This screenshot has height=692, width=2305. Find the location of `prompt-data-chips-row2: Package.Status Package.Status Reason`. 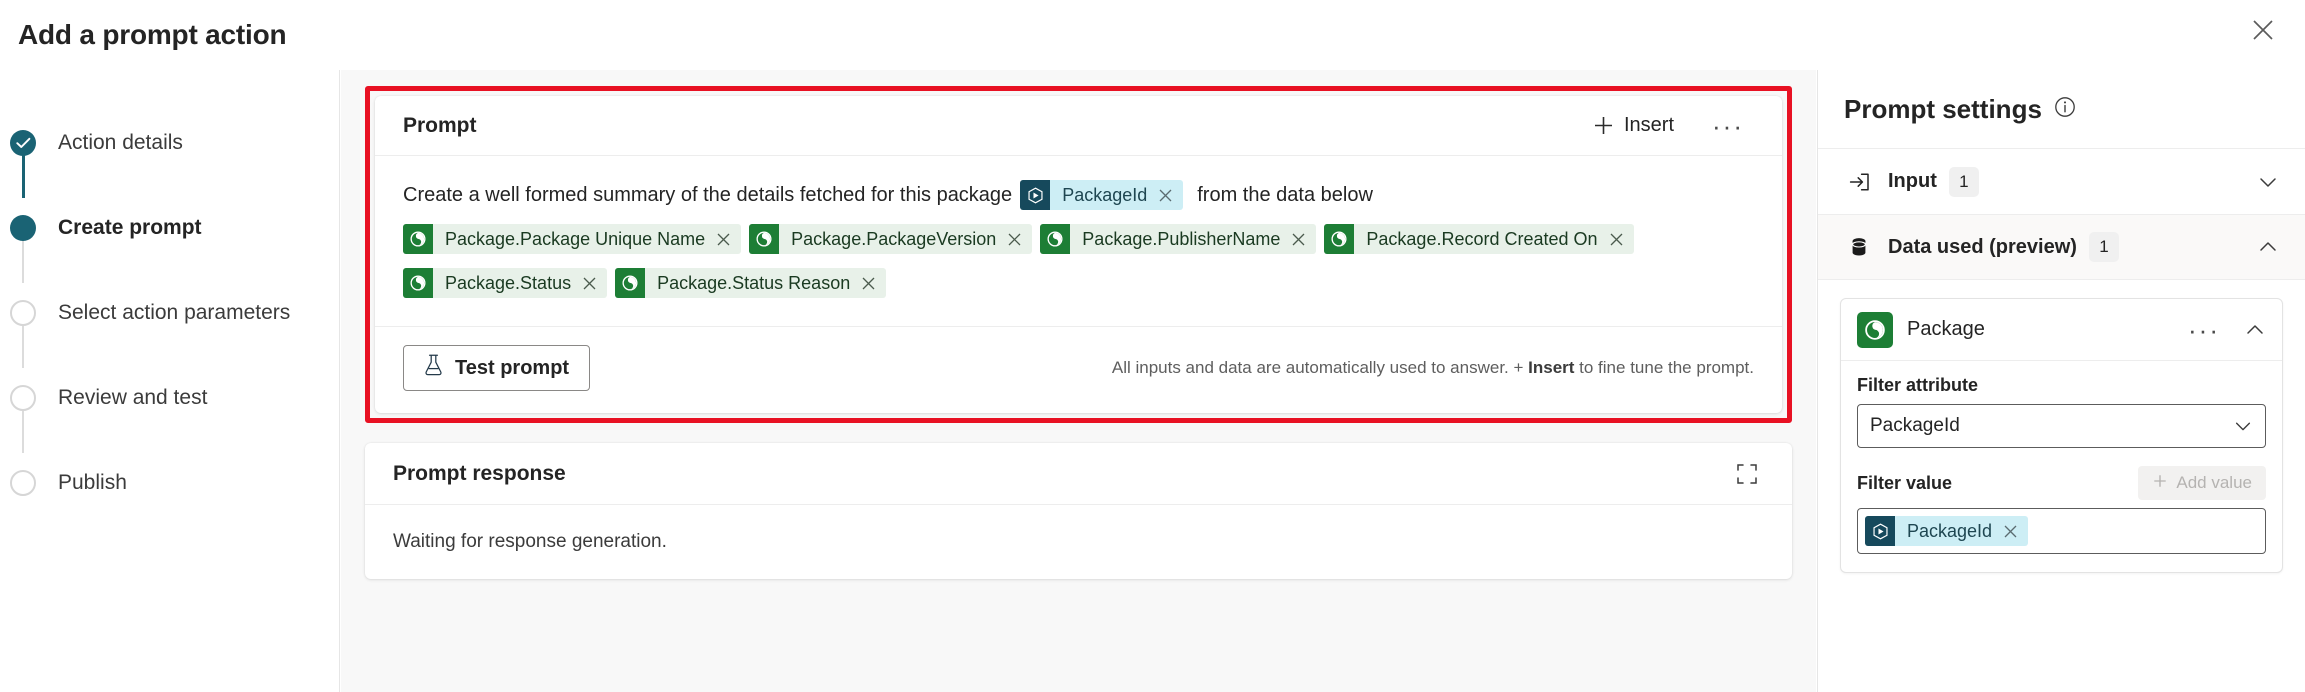

prompt-data-chips-row2: Package.Status Package.Status Reason is located at coordinates (1078, 283).